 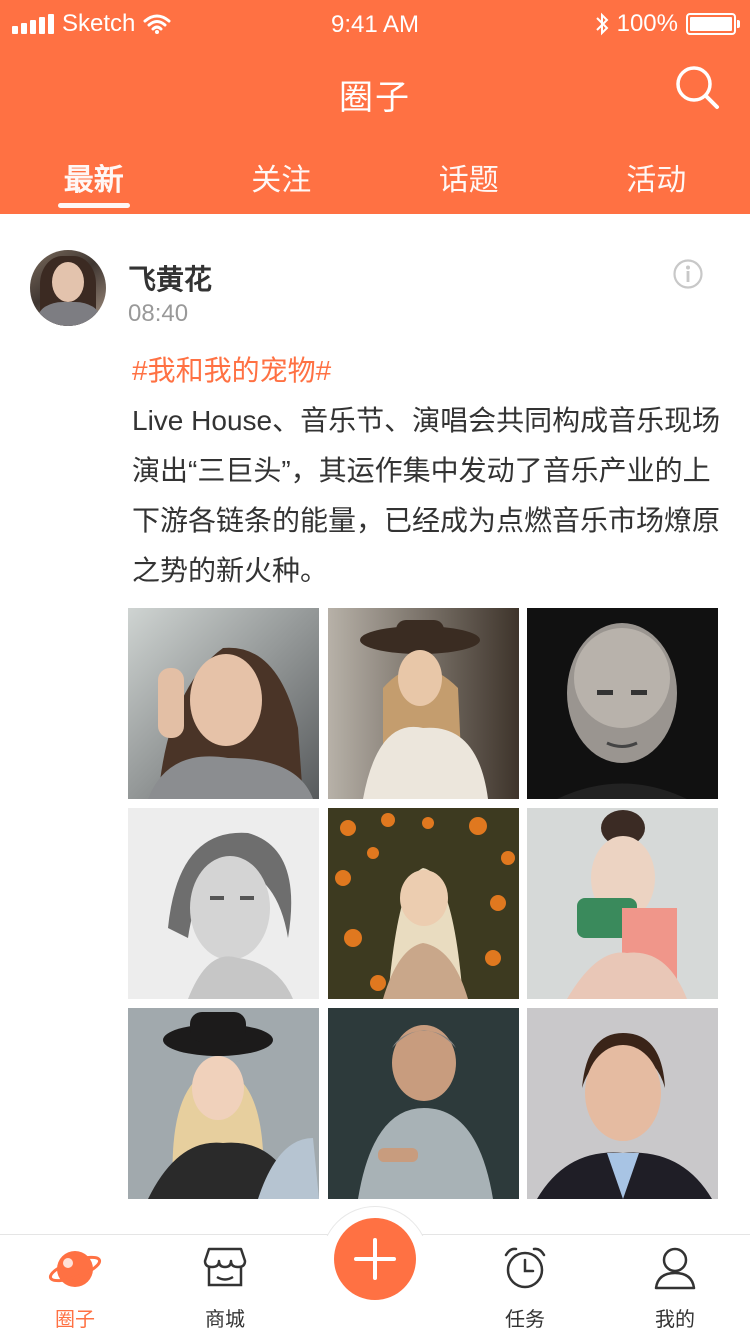 I want to click on post-username: 飞黄花, so click(x=170, y=278).